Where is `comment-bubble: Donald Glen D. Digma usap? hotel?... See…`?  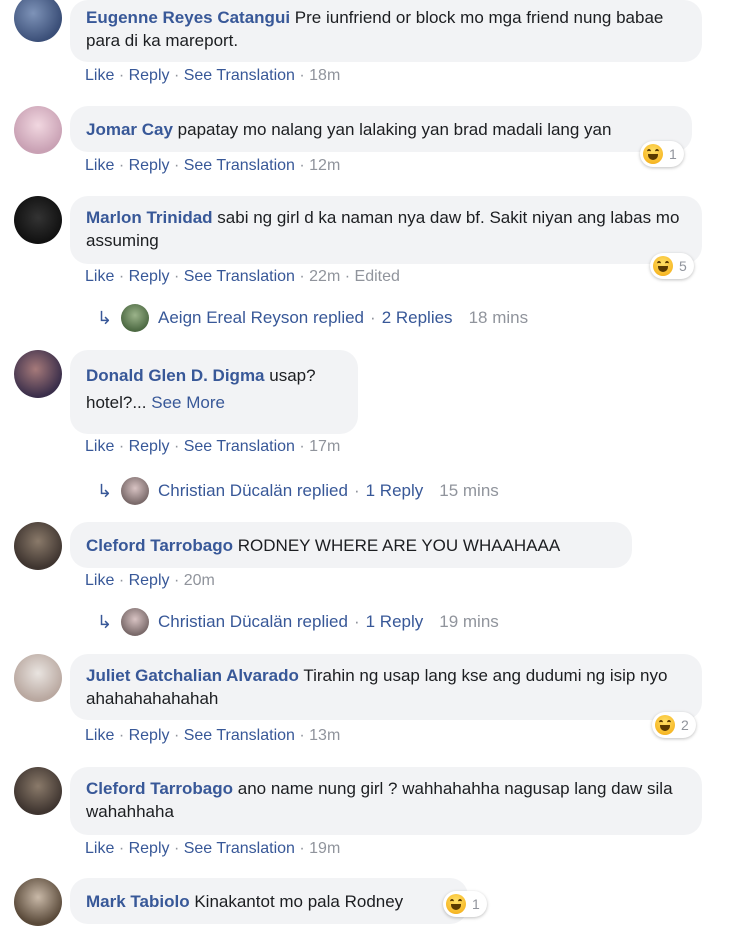
comment-bubble: Donald Glen D. Digma usap? hotel?... See… is located at coordinates (214, 392).